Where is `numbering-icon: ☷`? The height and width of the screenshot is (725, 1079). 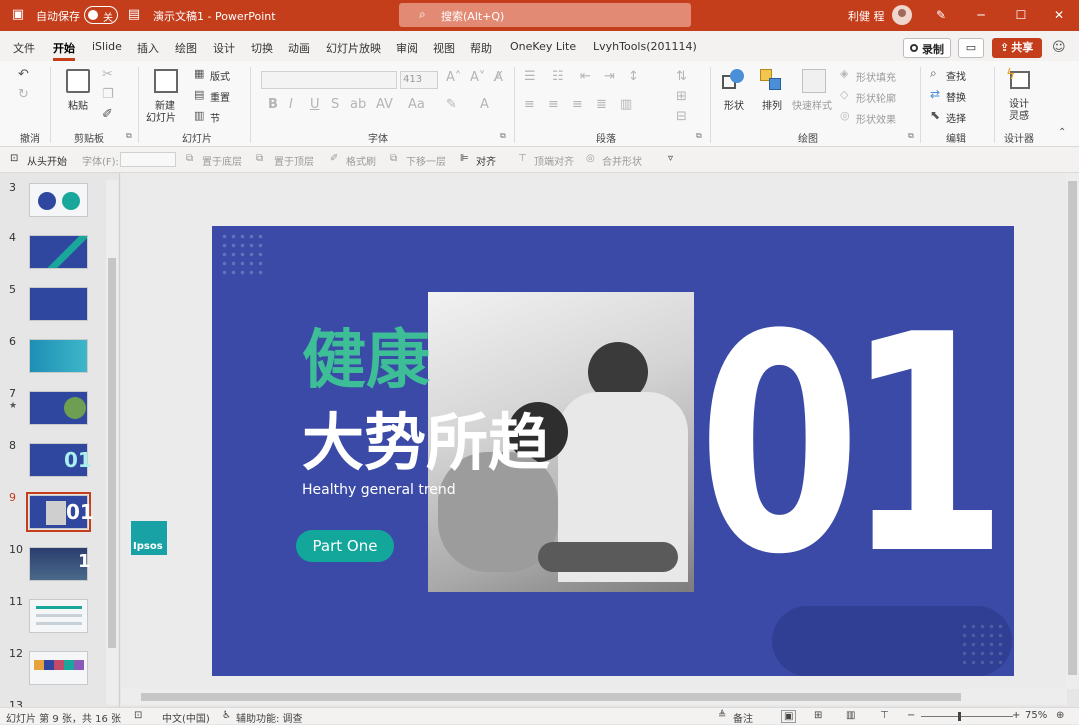 numbering-icon: ☷ is located at coordinates (558, 76).